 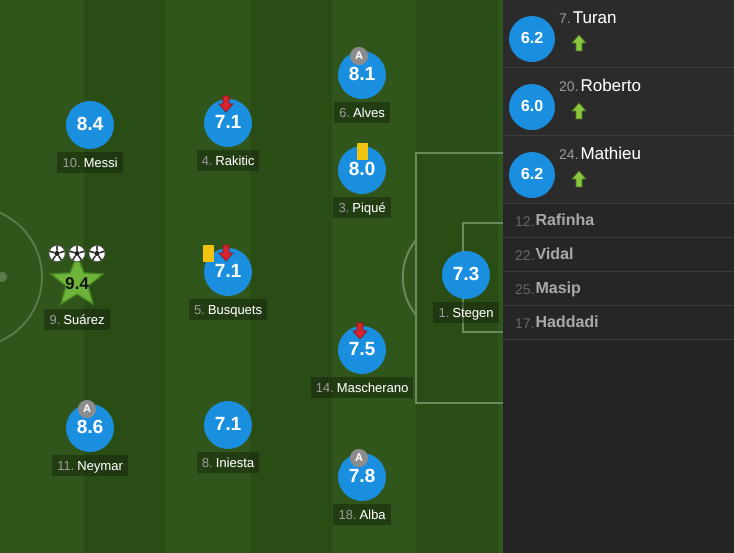 I want to click on player-name: Busquets, so click(x=235, y=309).